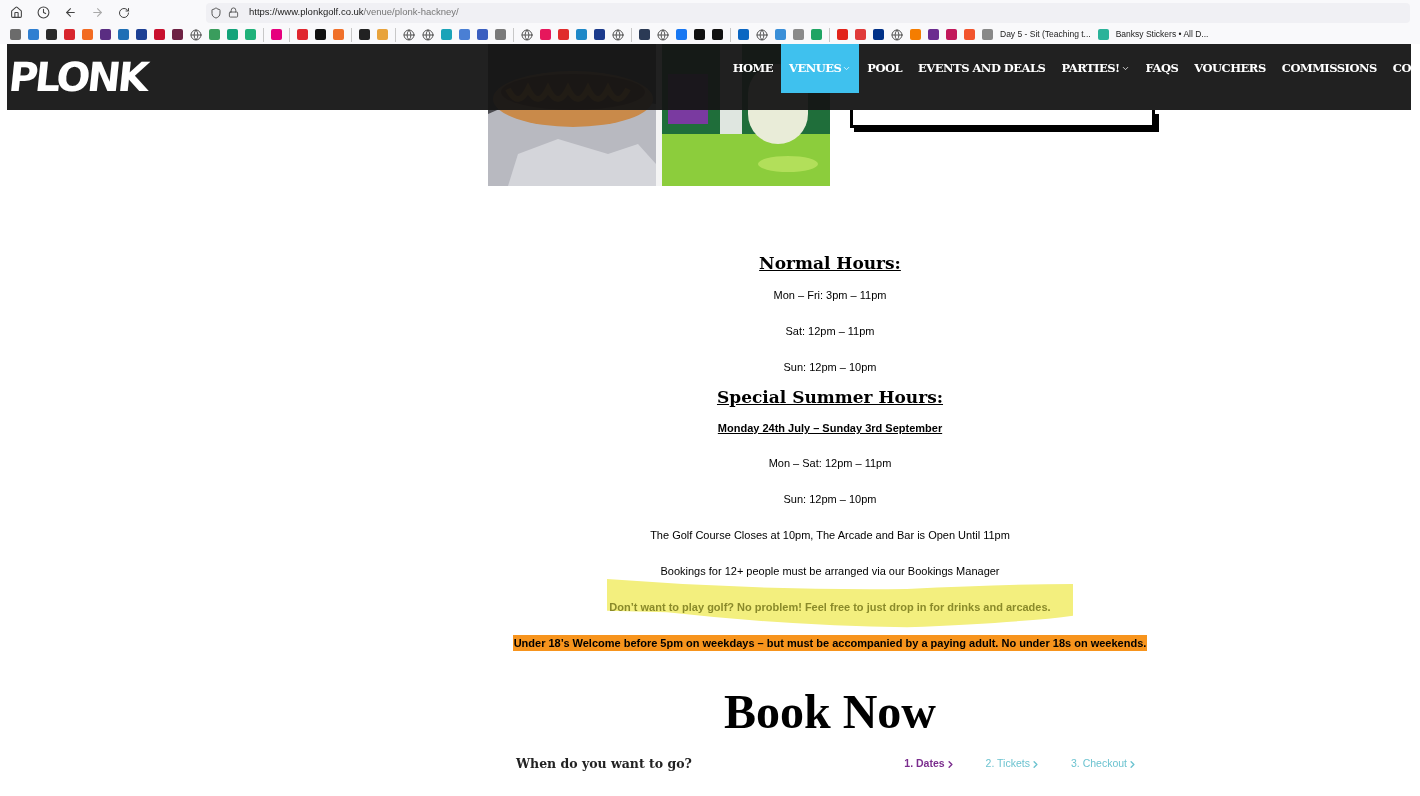  I want to click on hours-text: Sat: 12pm – 11pm, so click(830, 331).